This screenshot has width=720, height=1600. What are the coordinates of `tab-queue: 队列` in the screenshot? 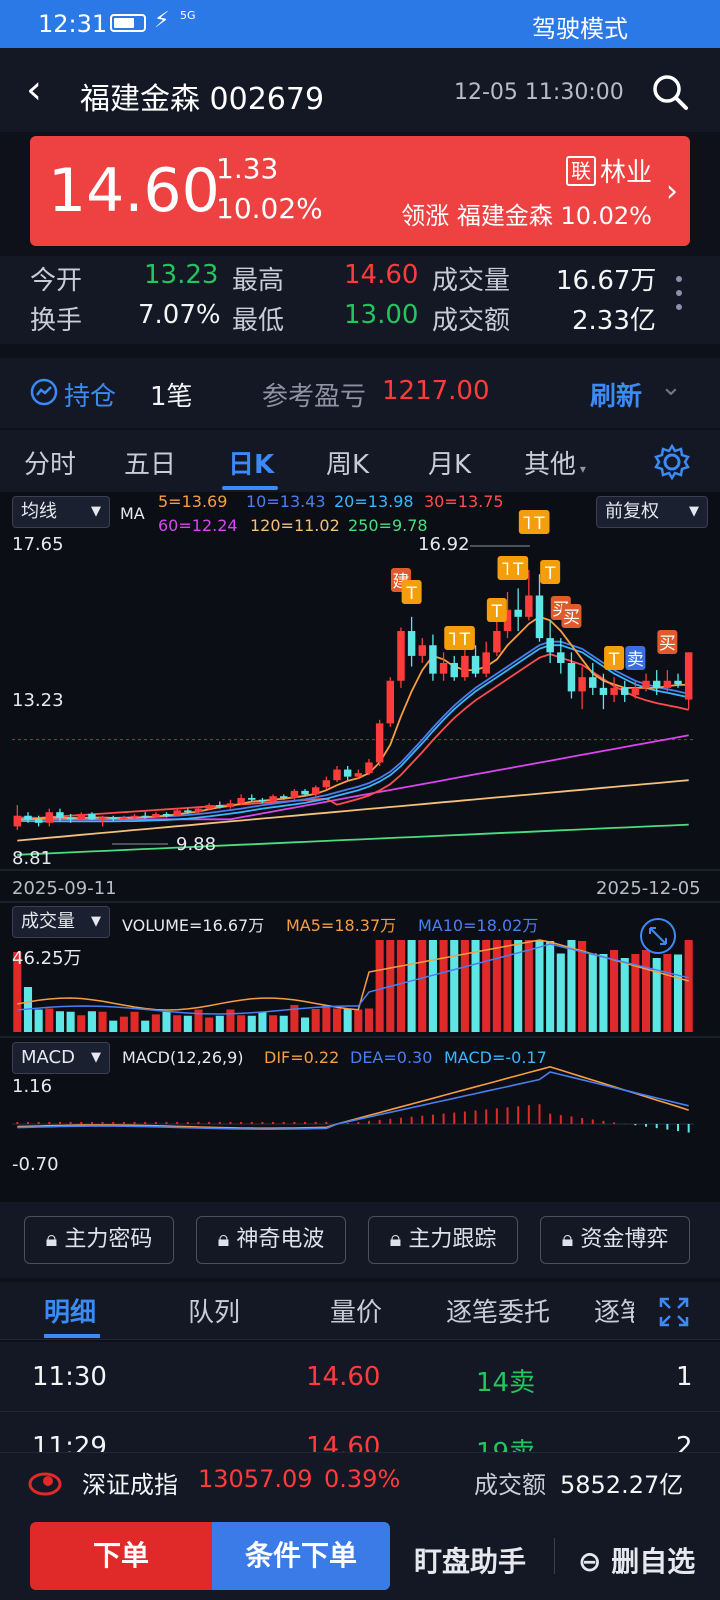 It's located at (214, 1310).